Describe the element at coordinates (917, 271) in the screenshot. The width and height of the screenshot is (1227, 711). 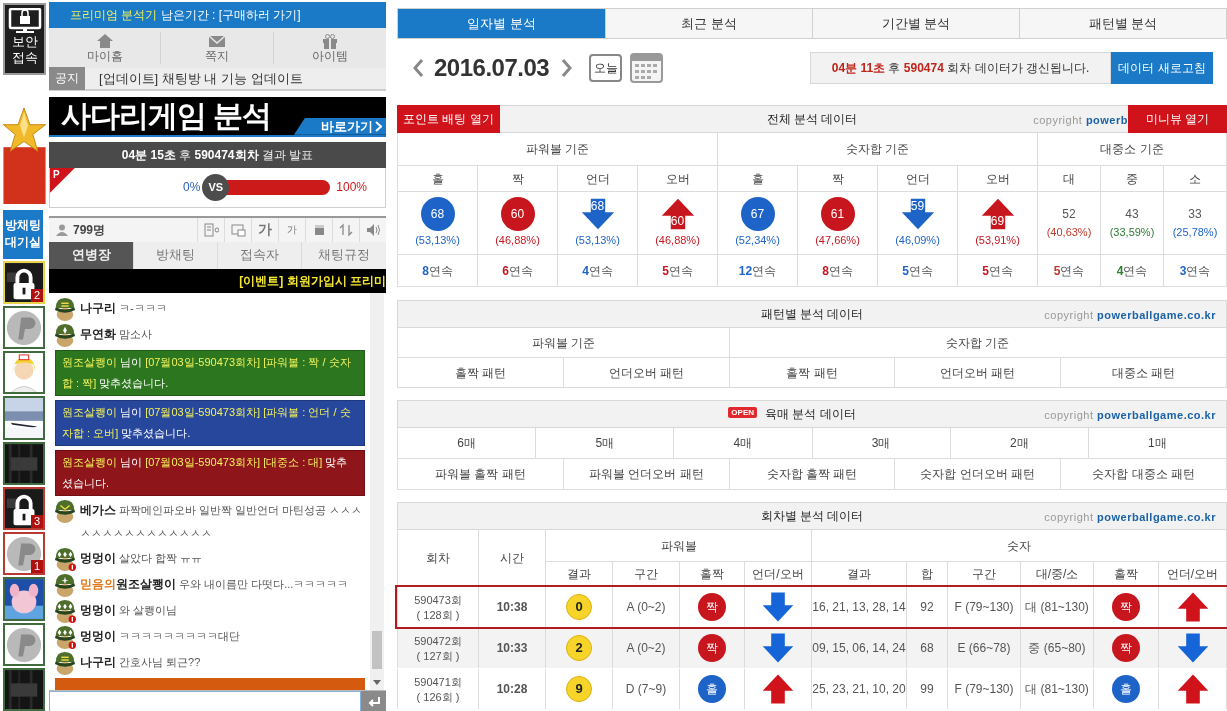
I see `streak-label: 5연속` at that location.